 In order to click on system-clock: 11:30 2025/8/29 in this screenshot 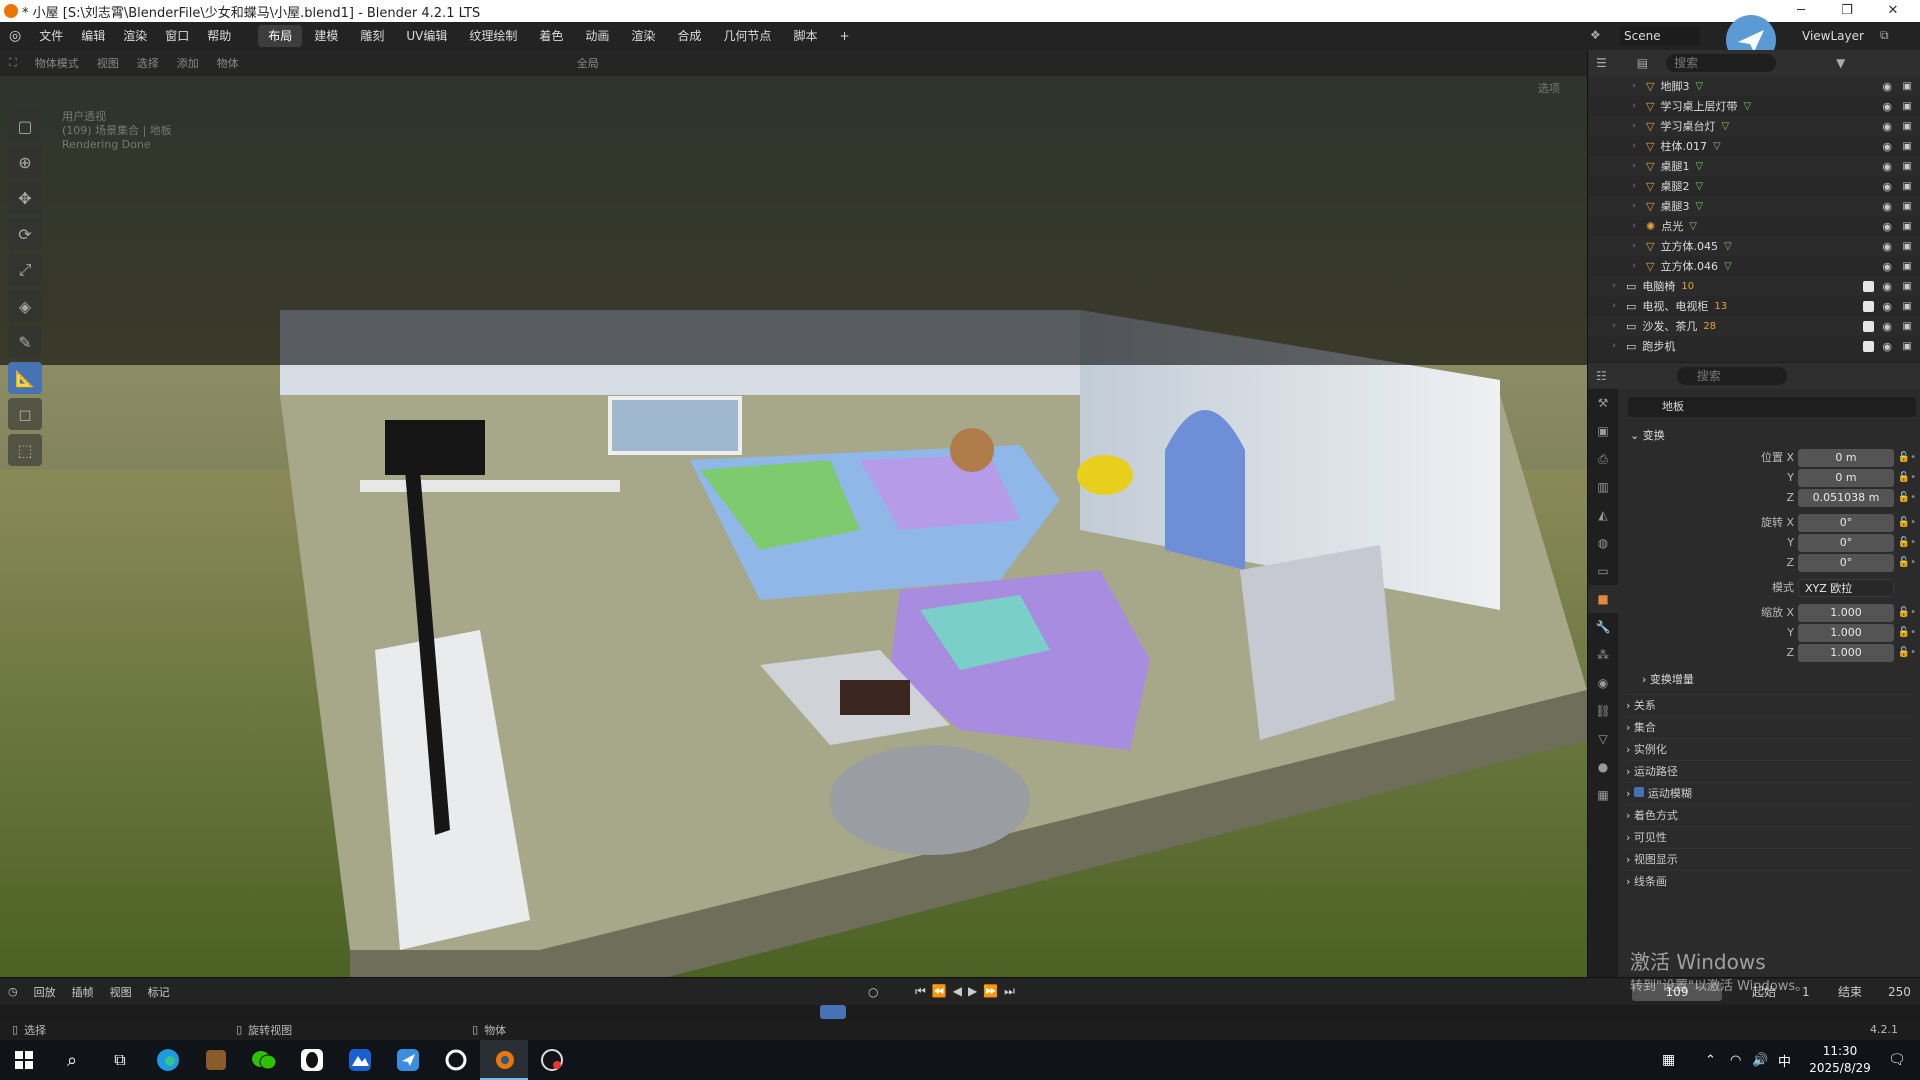, I will do `click(1840, 1060)`.